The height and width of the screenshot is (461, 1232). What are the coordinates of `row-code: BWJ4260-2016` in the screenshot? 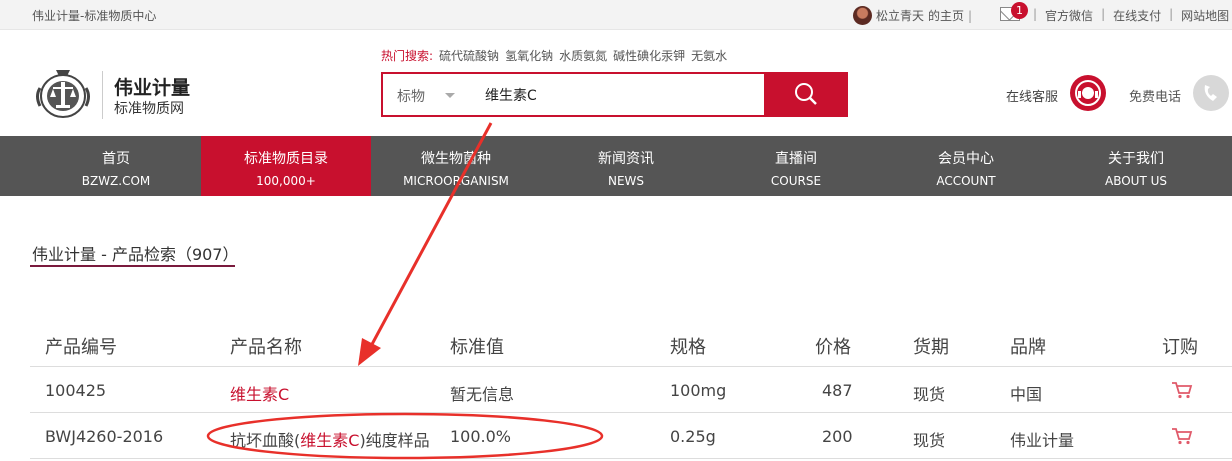 It's located at (104, 436).